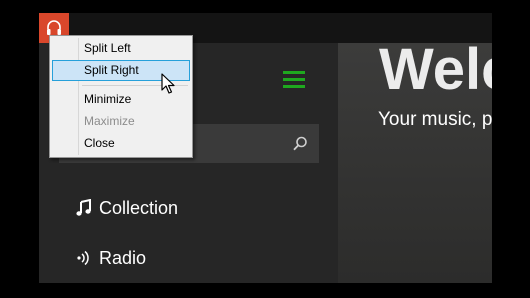 The height and width of the screenshot is (298, 530). Describe the element at coordinates (121, 143) in the screenshot. I see `menu-item-close: Close` at that location.